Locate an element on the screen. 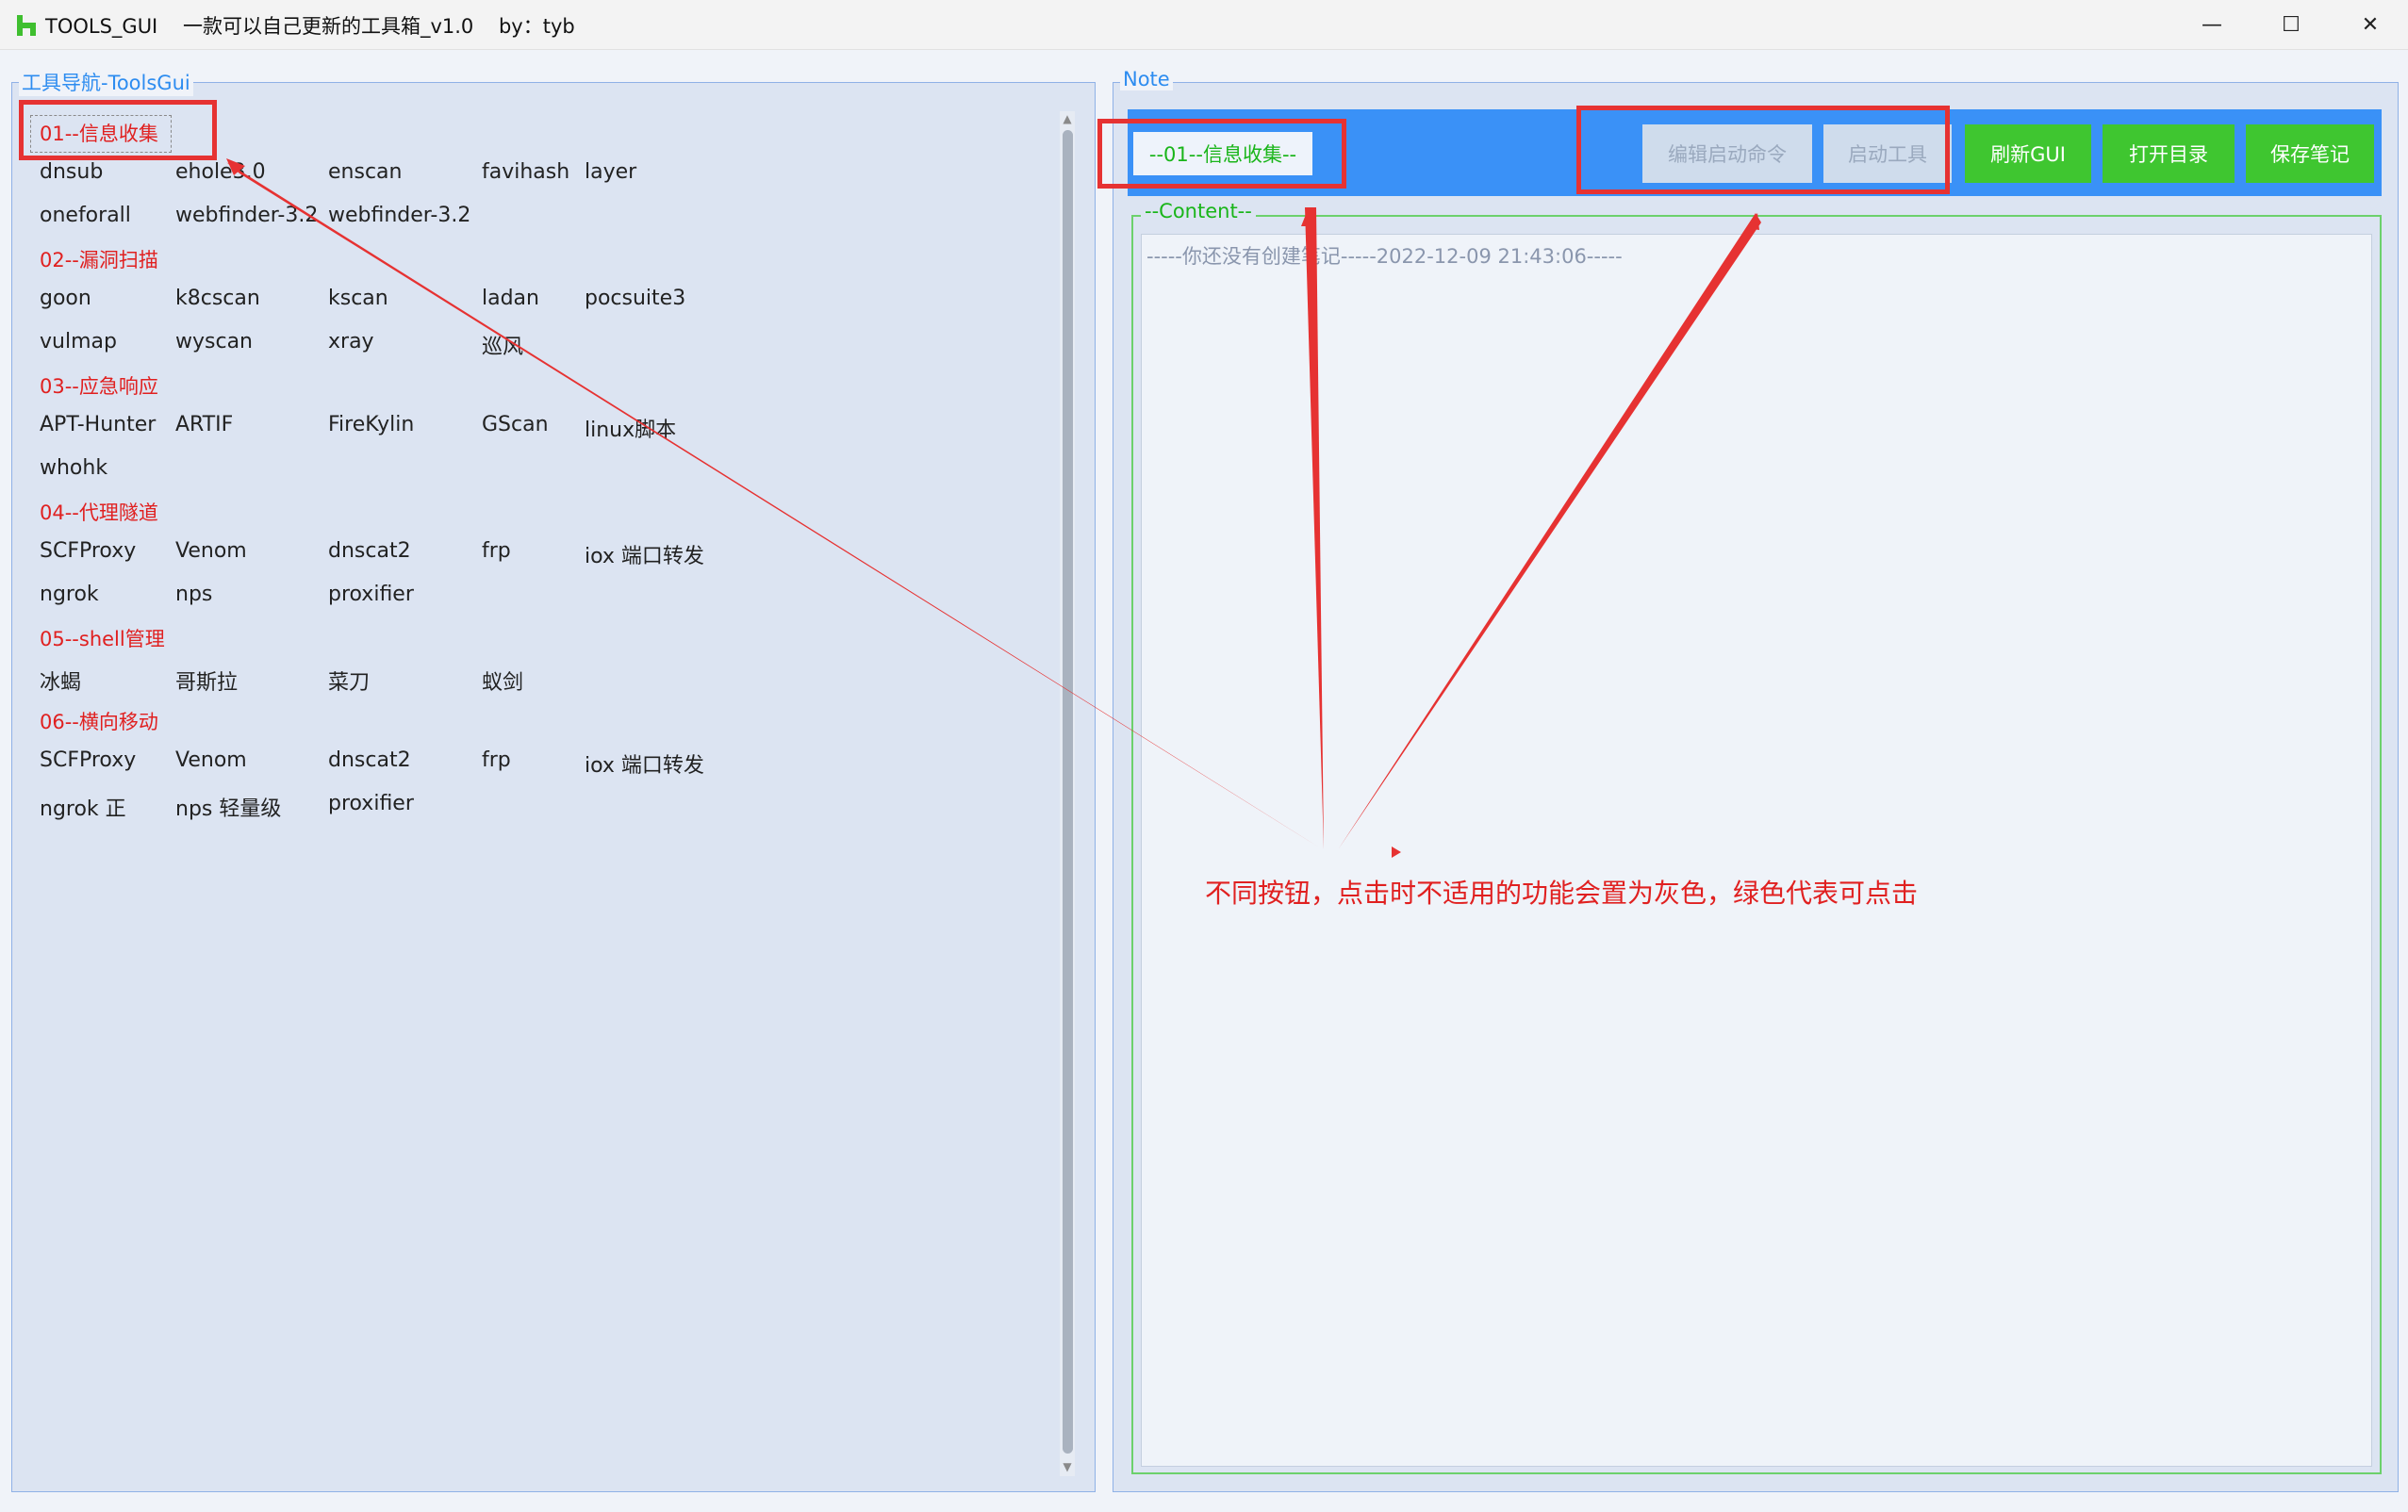 This screenshot has height=1512, width=2408. arrow-to-buttons is located at coordinates (1550, 530).